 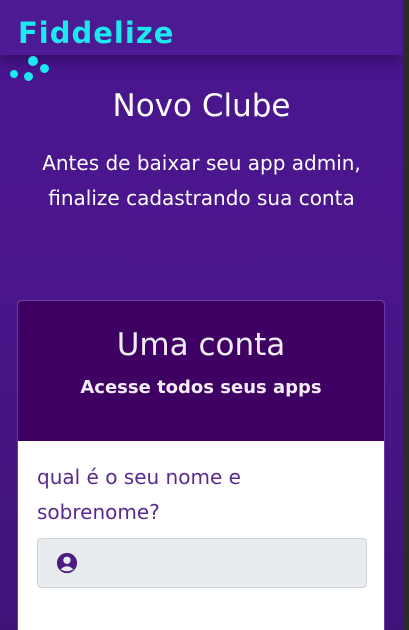 I want to click on card-title: Uma conta, so click(x=201, y=345).